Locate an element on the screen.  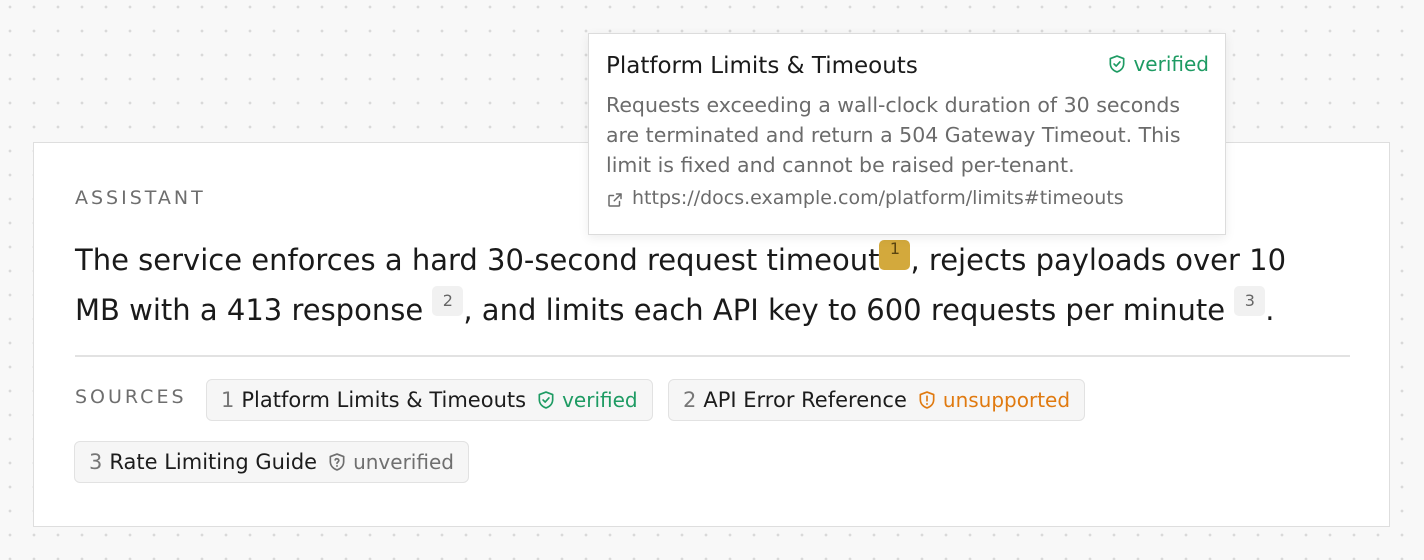
citation-marker-3: 3 is located at coordinates (1250, 301).